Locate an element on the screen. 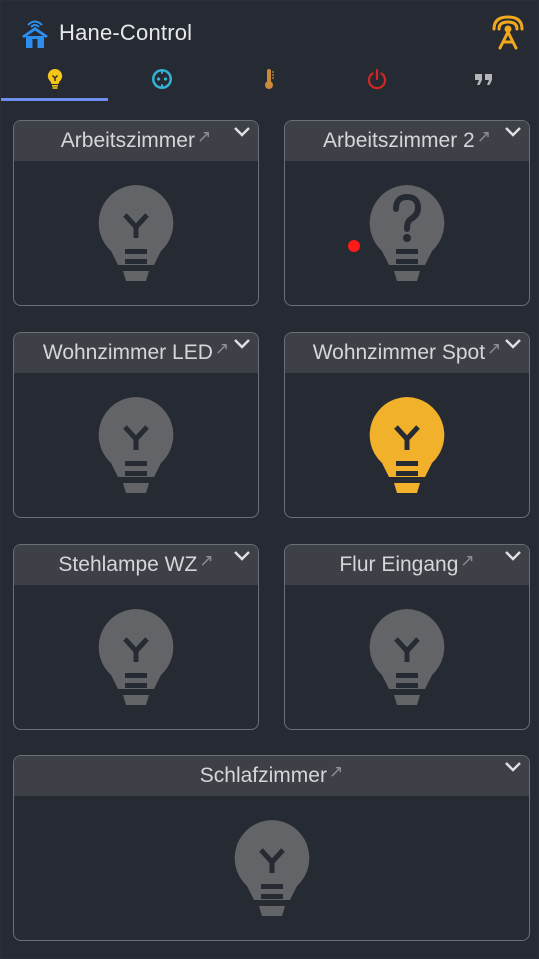 The width and height of the screenshot is (539, 959). card-header: Wohnzimmer Spot ↗ is located at coordinates (407, 353).